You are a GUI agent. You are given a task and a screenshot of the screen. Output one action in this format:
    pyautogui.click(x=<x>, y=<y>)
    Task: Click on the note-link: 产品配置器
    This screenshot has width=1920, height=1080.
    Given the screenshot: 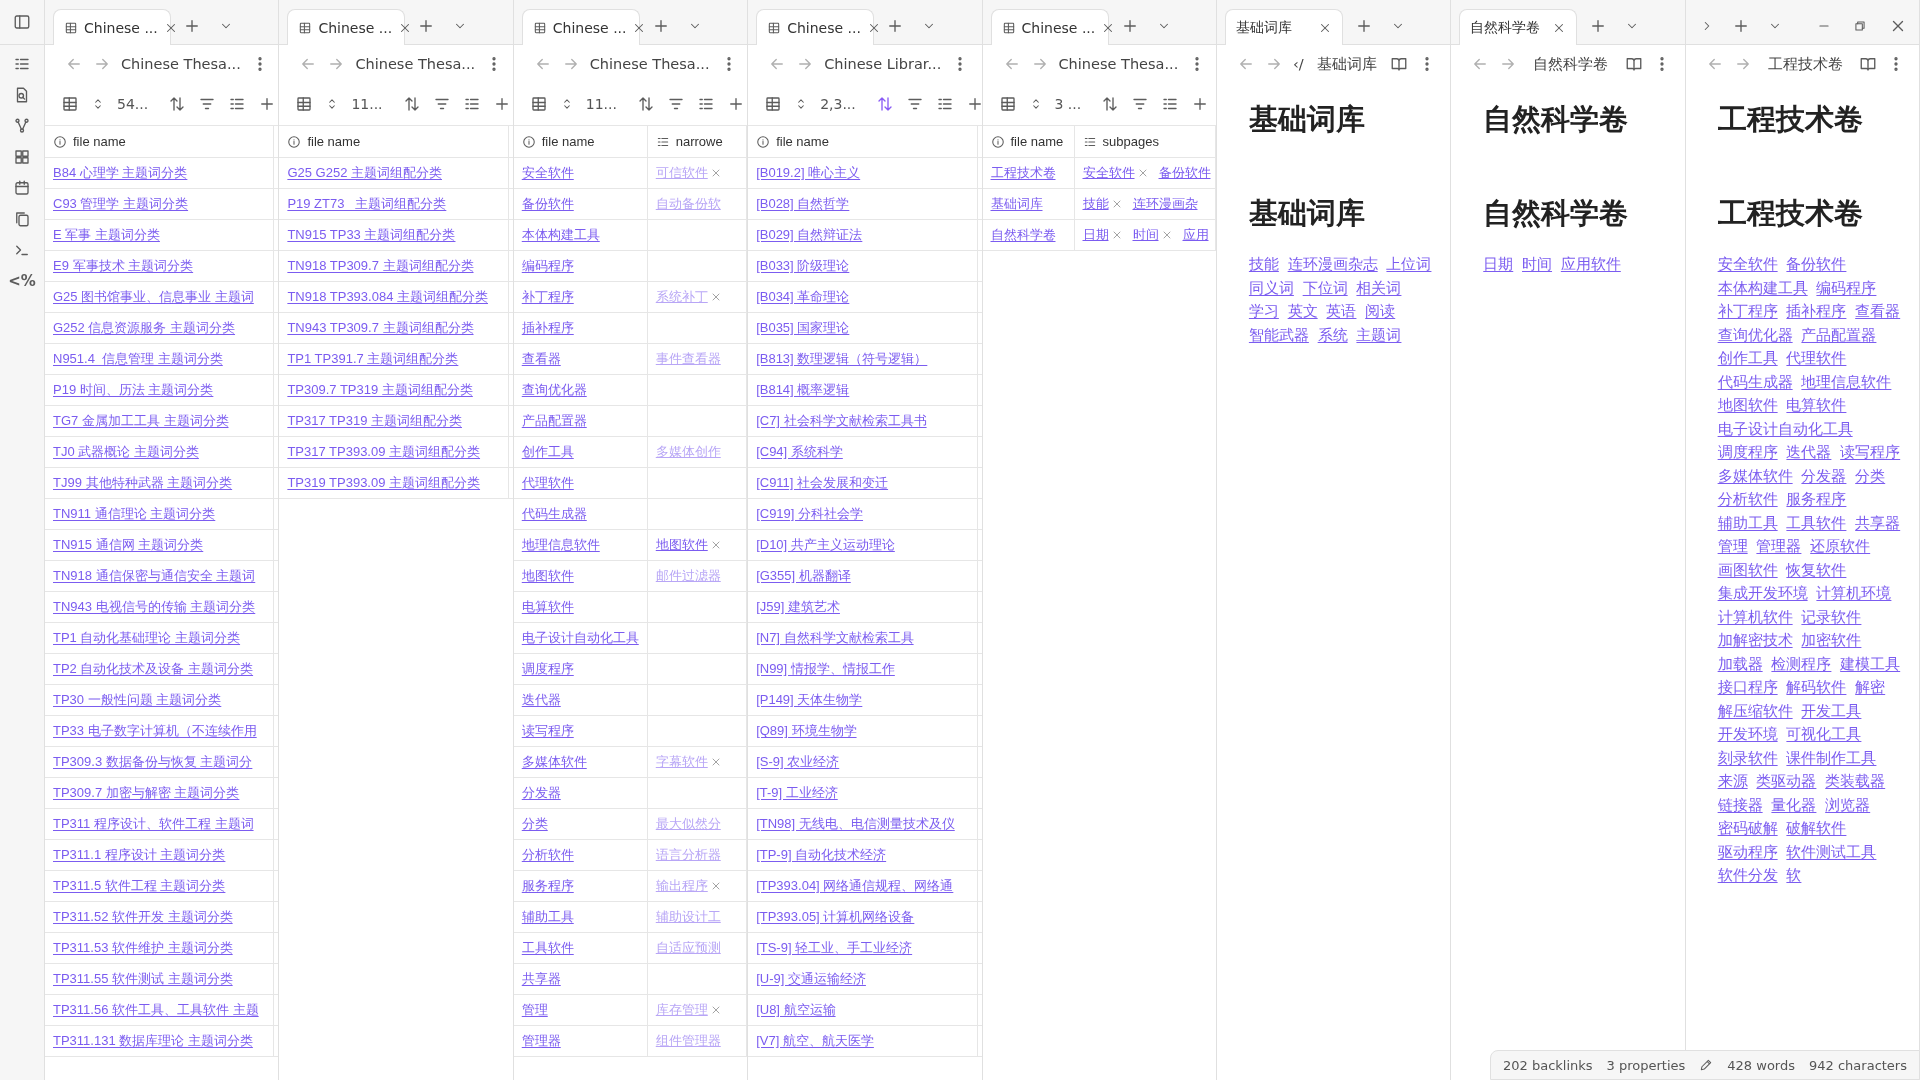 What is the action you would take?
    pyautogui.click(x=1839, y=334)
    